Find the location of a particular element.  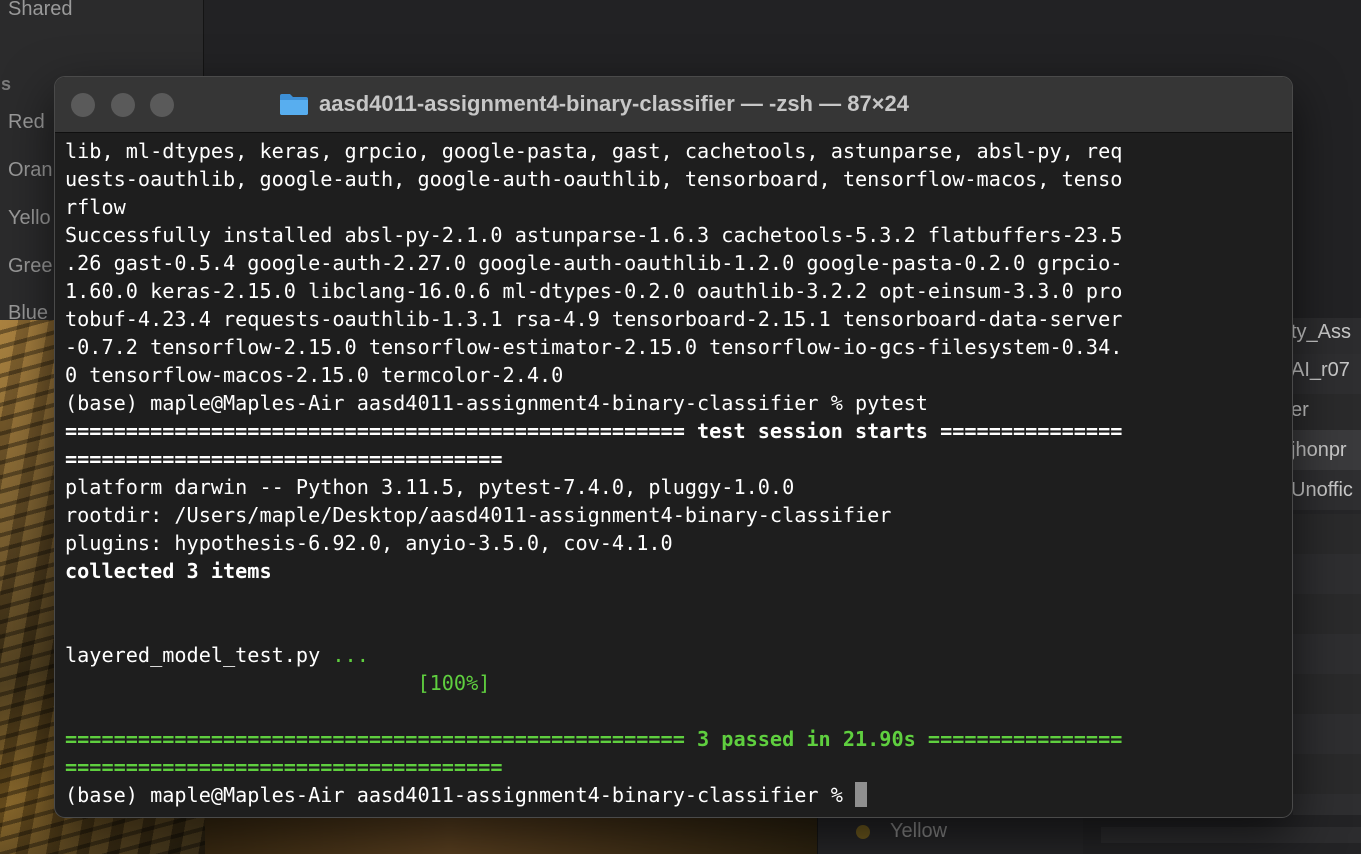

terminal-progress-text: [100%] is located at coordinates (278, 683).